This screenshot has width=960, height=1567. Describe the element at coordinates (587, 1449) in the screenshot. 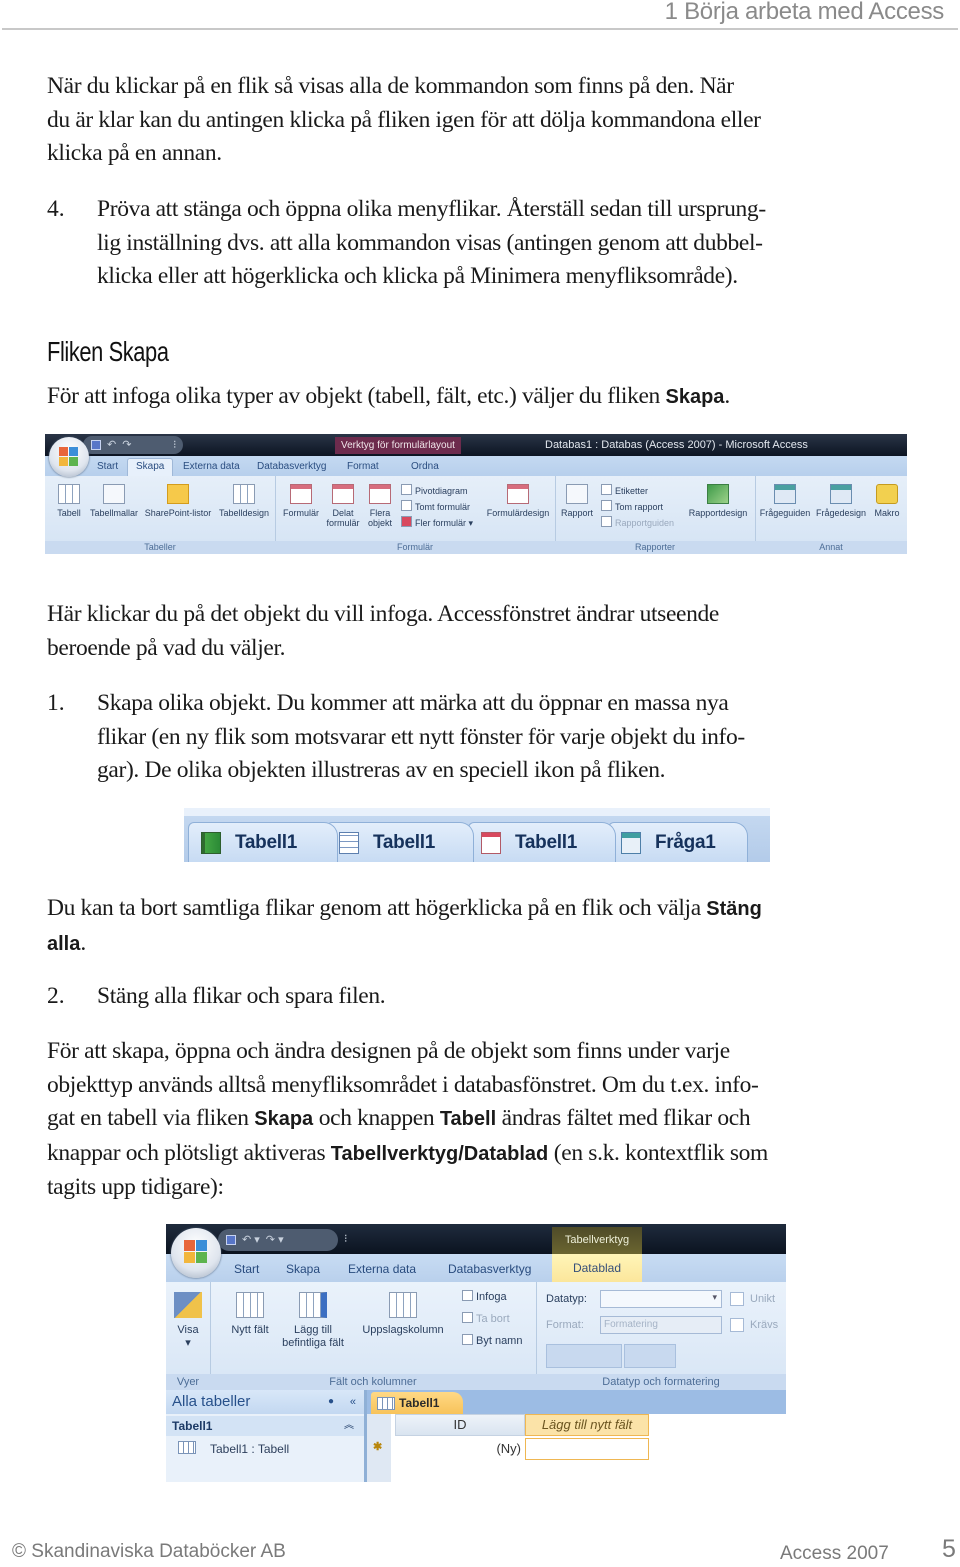

I see `new-row-add-field-cell` at that location.